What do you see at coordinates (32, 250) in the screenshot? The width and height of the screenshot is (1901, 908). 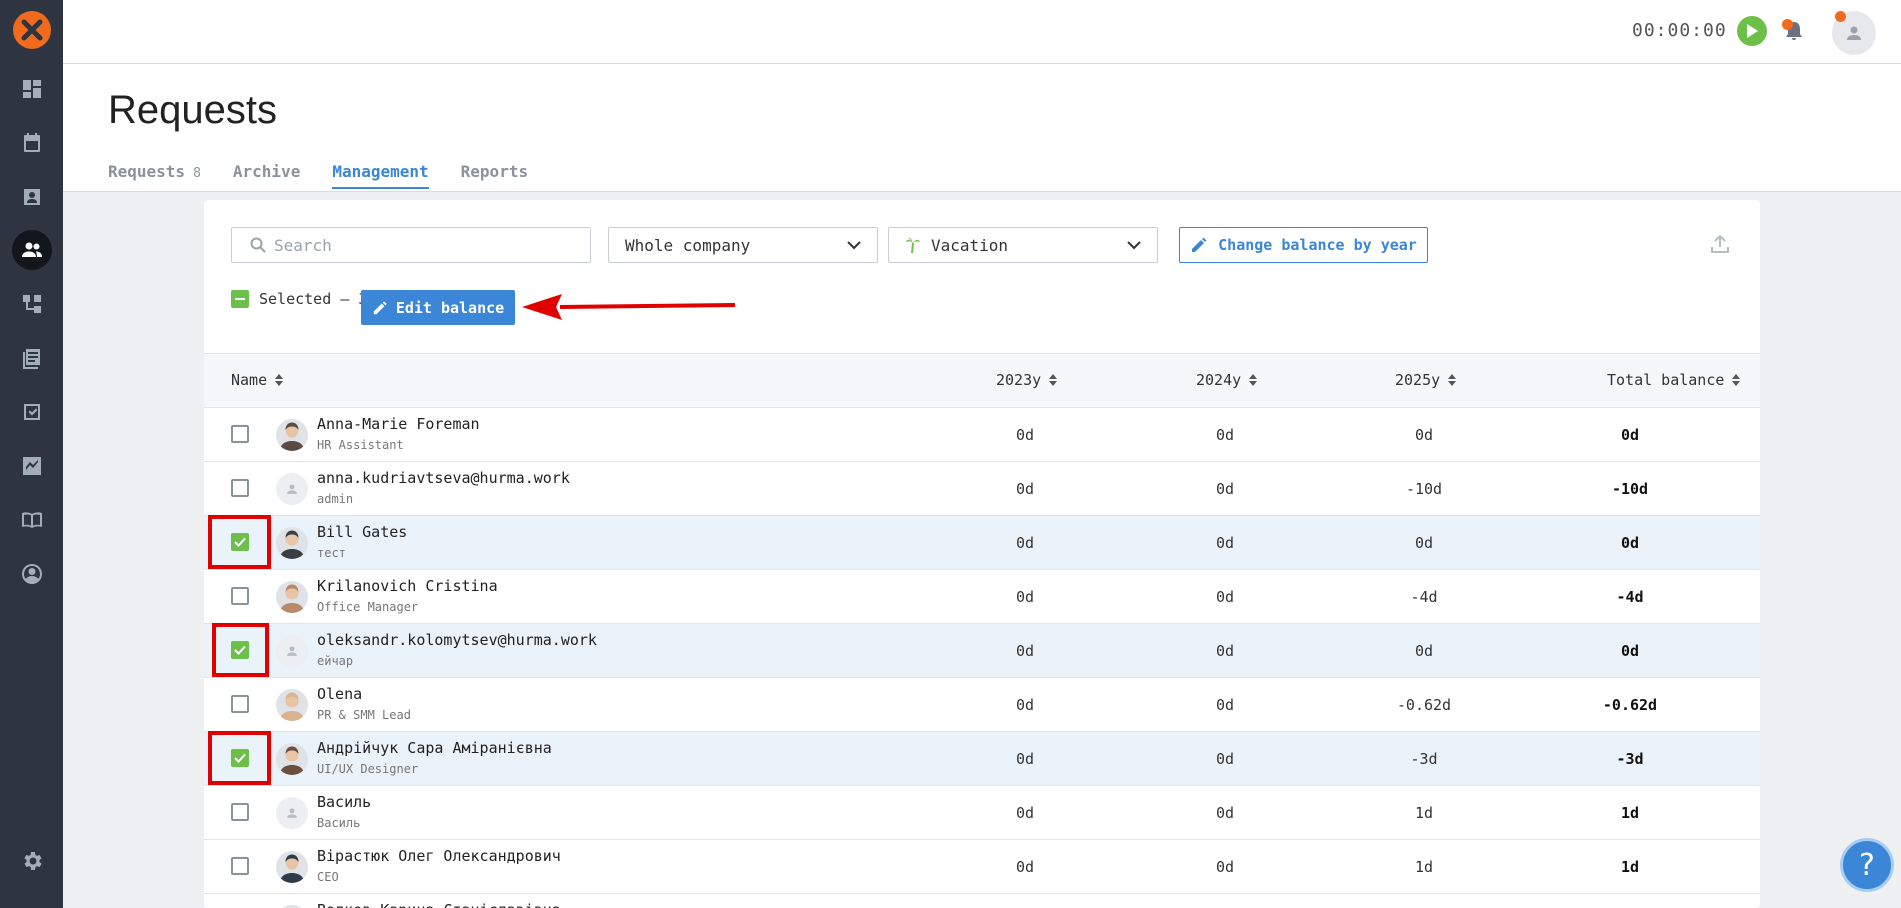 I see `people-icon` at bounding box center [32, 250].